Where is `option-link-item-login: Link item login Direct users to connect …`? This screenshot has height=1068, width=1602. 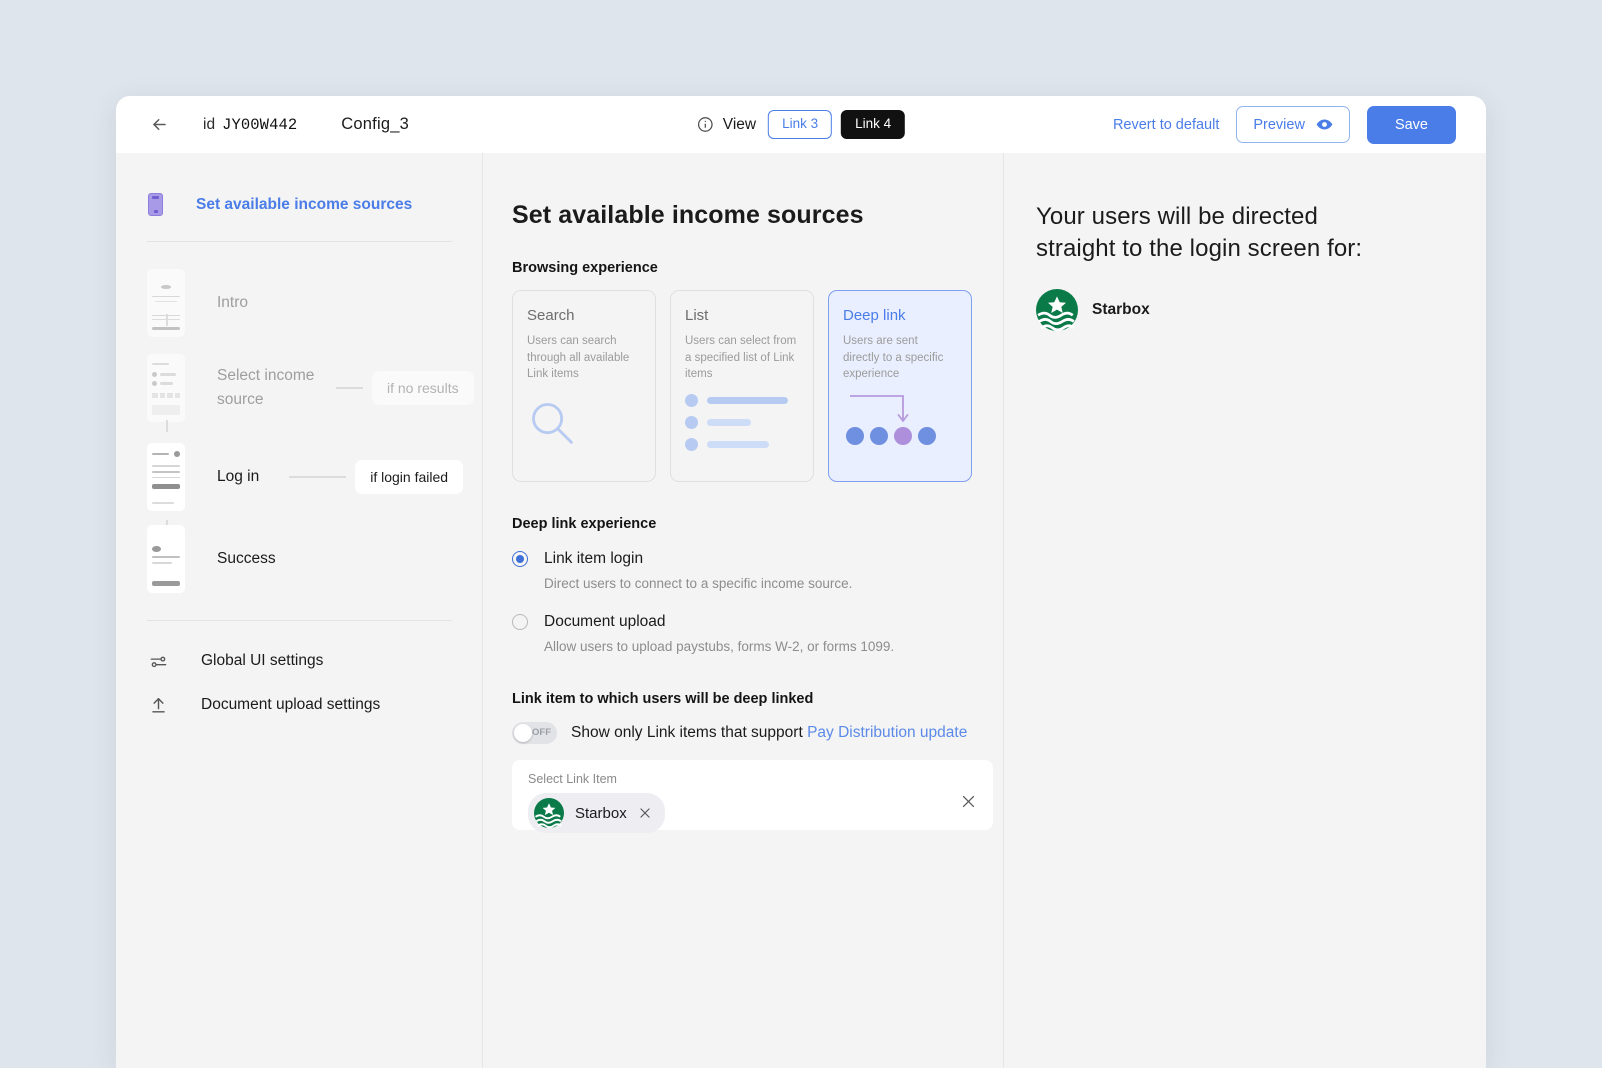 option-link-item-login: Link item login Direct users to connect … is located at coordinates (757, 570).